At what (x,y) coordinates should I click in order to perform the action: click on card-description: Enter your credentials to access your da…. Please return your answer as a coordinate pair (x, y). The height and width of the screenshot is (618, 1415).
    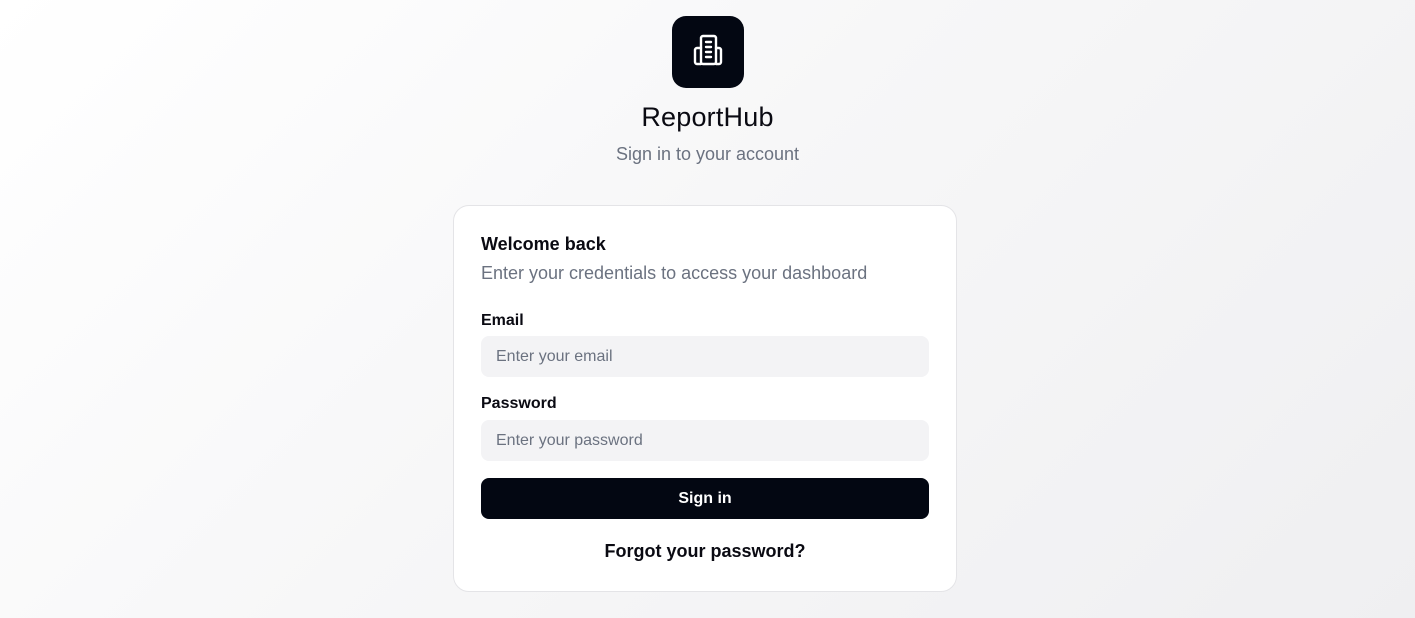
    Looking at the image, I should click on (674, 273).